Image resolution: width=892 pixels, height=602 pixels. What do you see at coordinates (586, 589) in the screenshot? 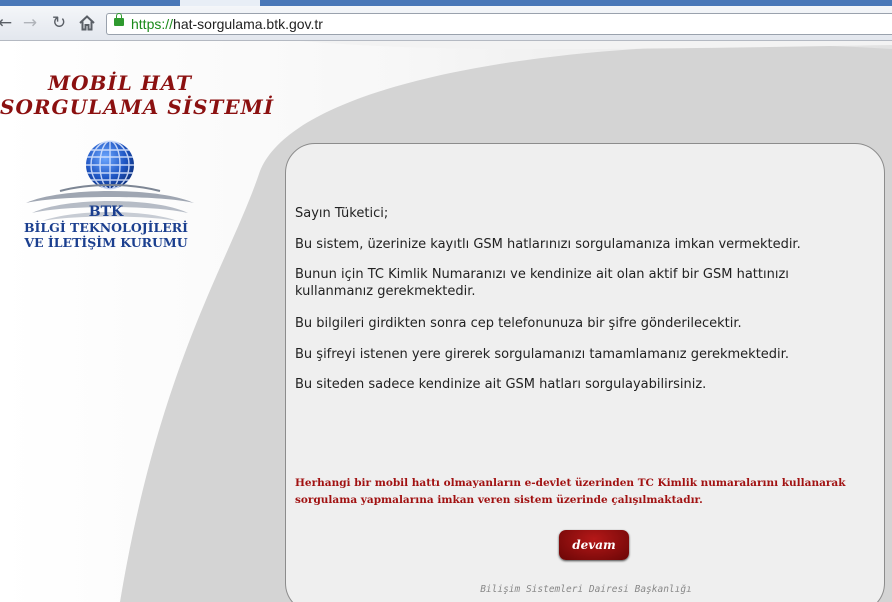
I see `footer-text: Bilişim Sistemleri Dairesi Başkanlığı` at bounding box center [586, 589].